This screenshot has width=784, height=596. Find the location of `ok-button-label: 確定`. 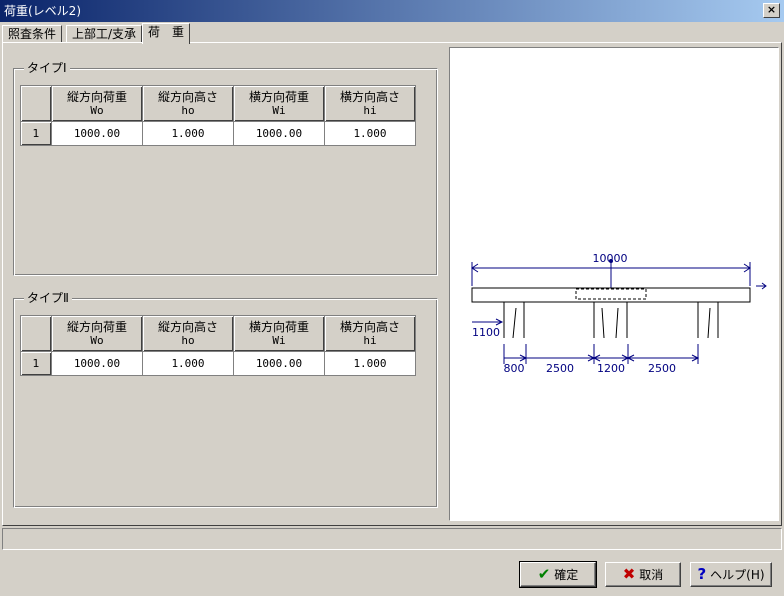

ok-button-label: 確定 is located at coordinates (566, 575).